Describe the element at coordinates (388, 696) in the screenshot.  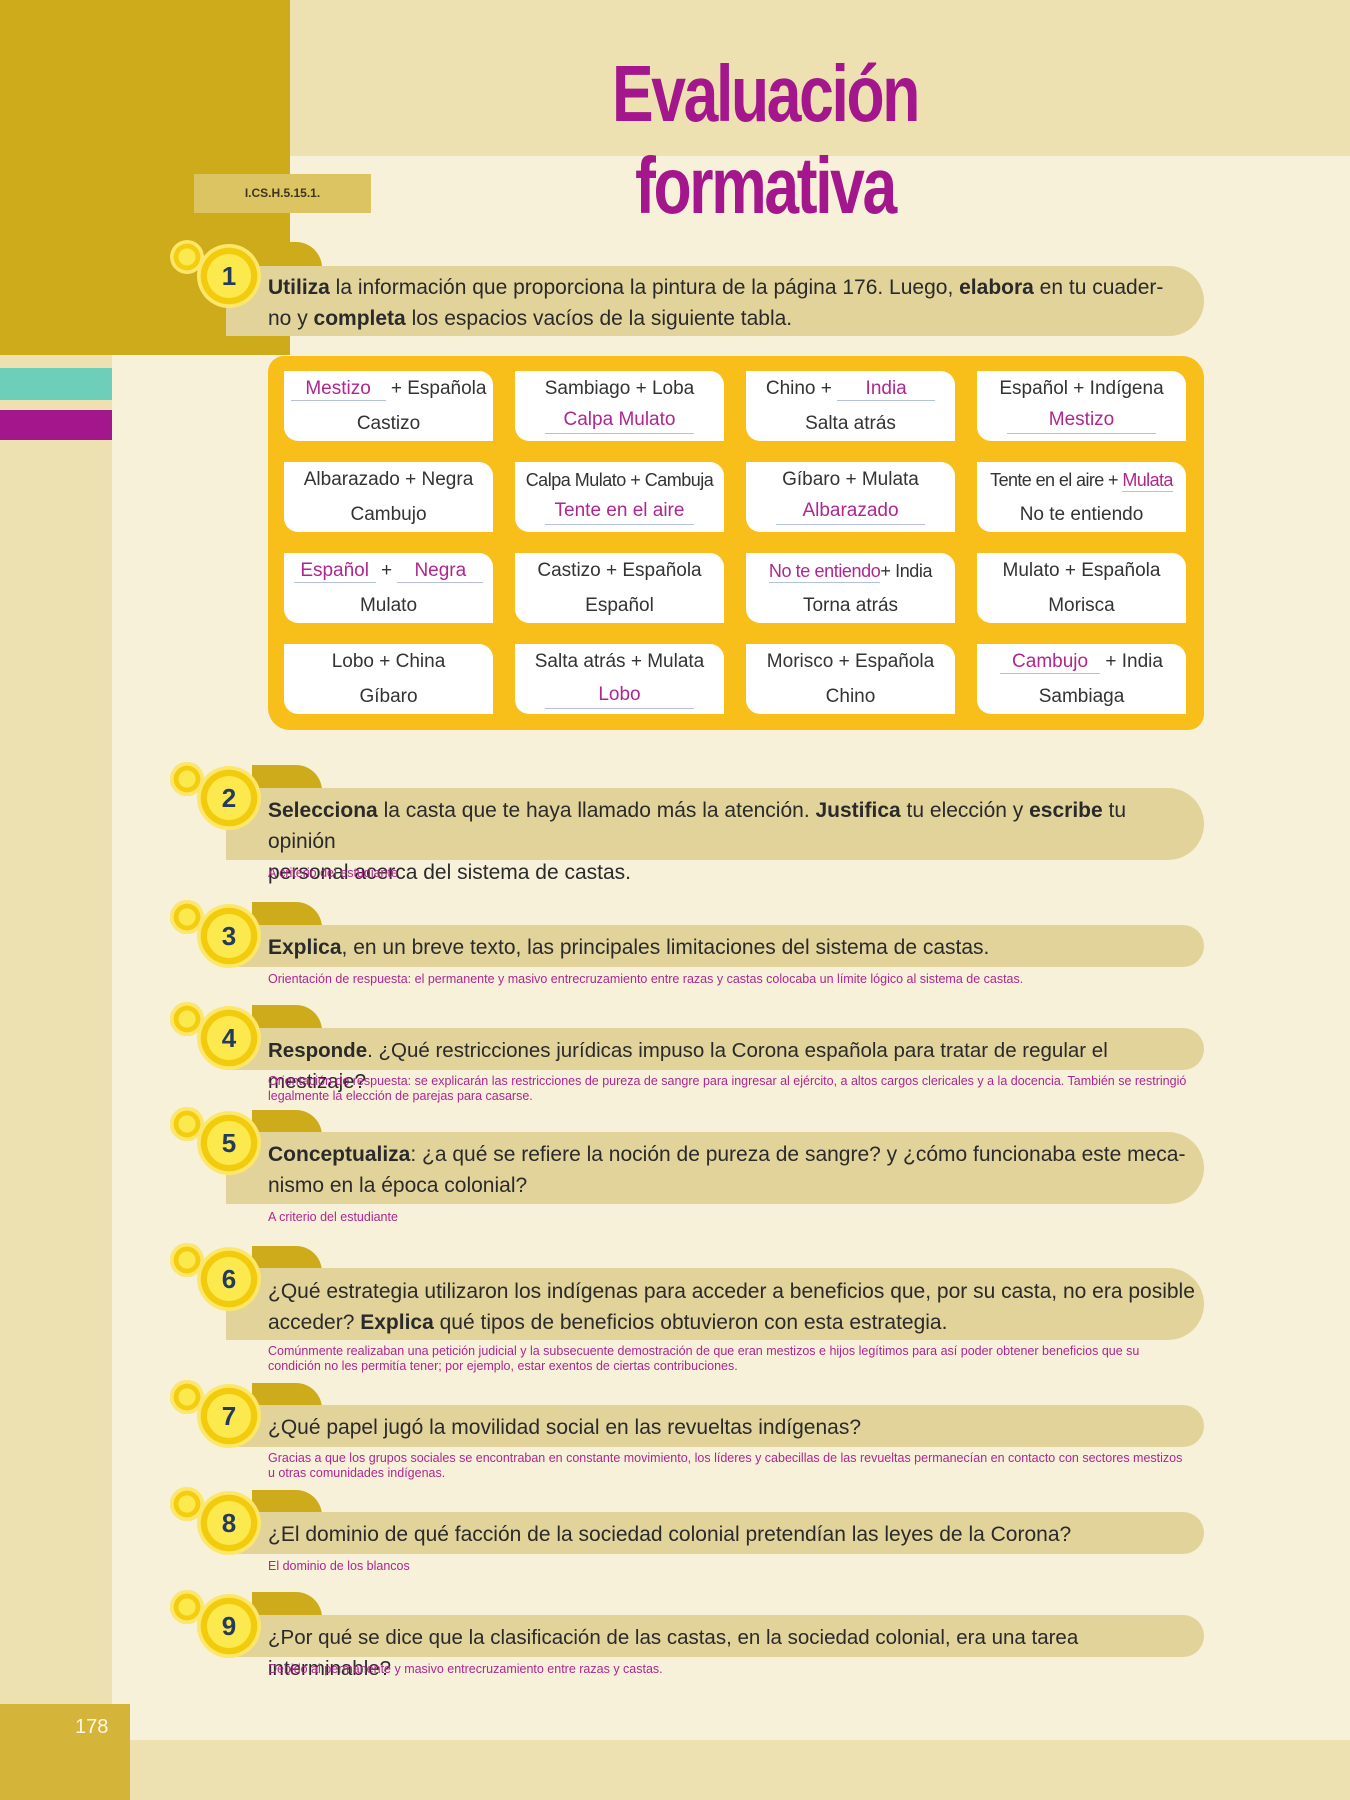
I see `cell-result: Gíbaro` at that location.